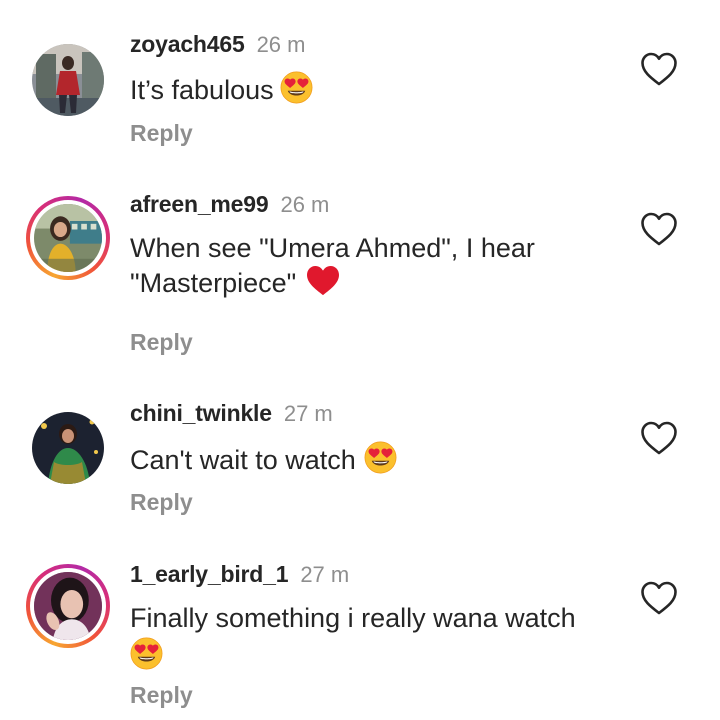 This screenshot has width=720, height=720. I want to click on comment-meta: chini_twinkle 27 m, so click(231, 413).